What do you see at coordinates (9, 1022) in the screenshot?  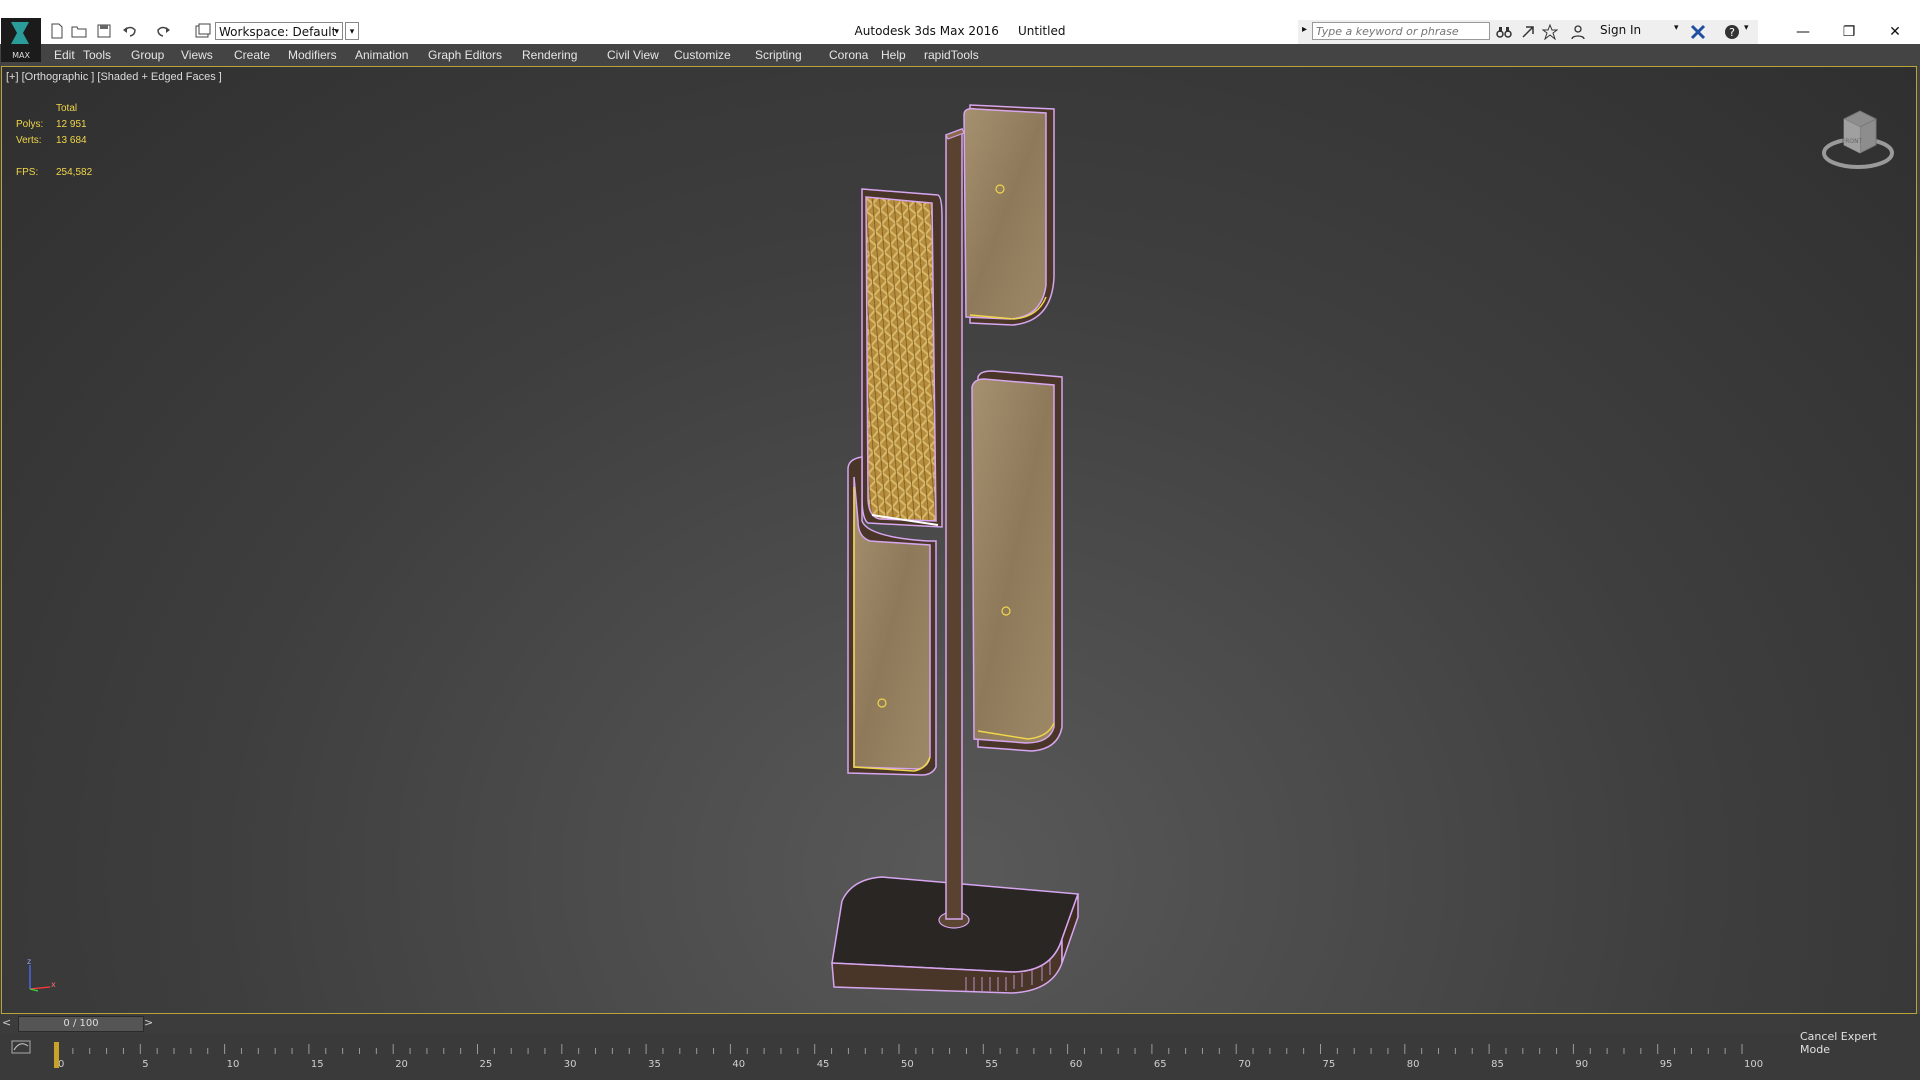 I see `previous-frame-button: <` at bounding box center [9, 1022].